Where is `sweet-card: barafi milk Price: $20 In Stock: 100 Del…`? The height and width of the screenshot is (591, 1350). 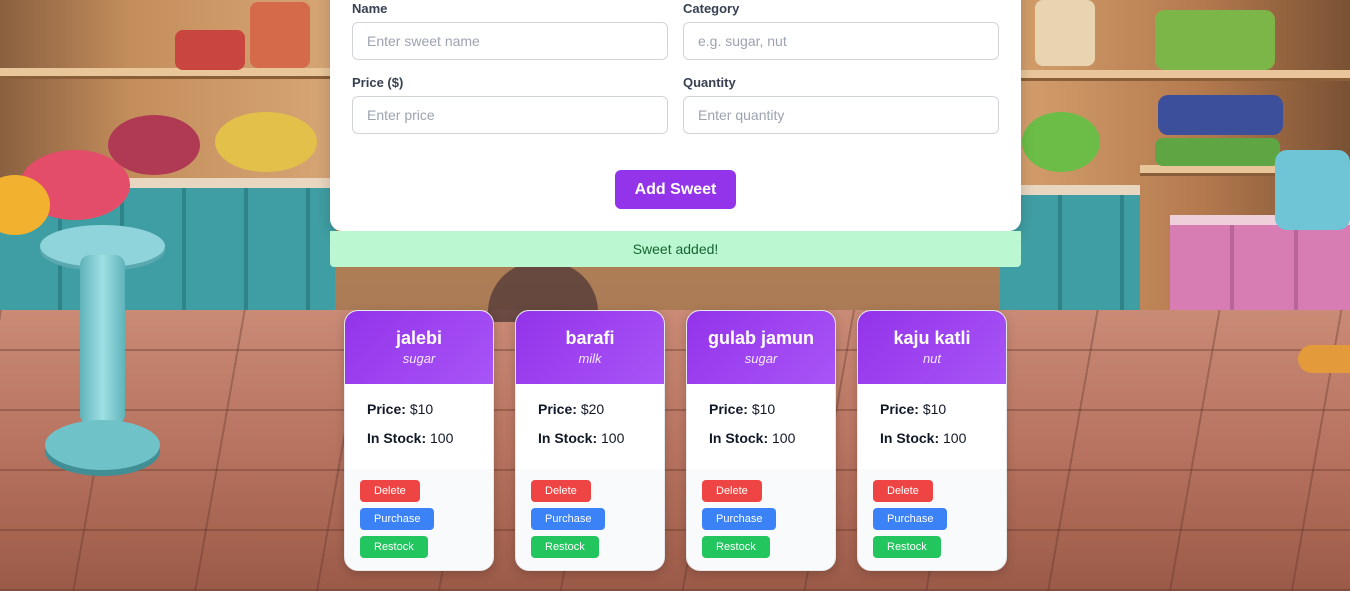
sweet-card: barafi milk Price: $20 In Stock: 100 Del… is located at coordinates (590, 440).